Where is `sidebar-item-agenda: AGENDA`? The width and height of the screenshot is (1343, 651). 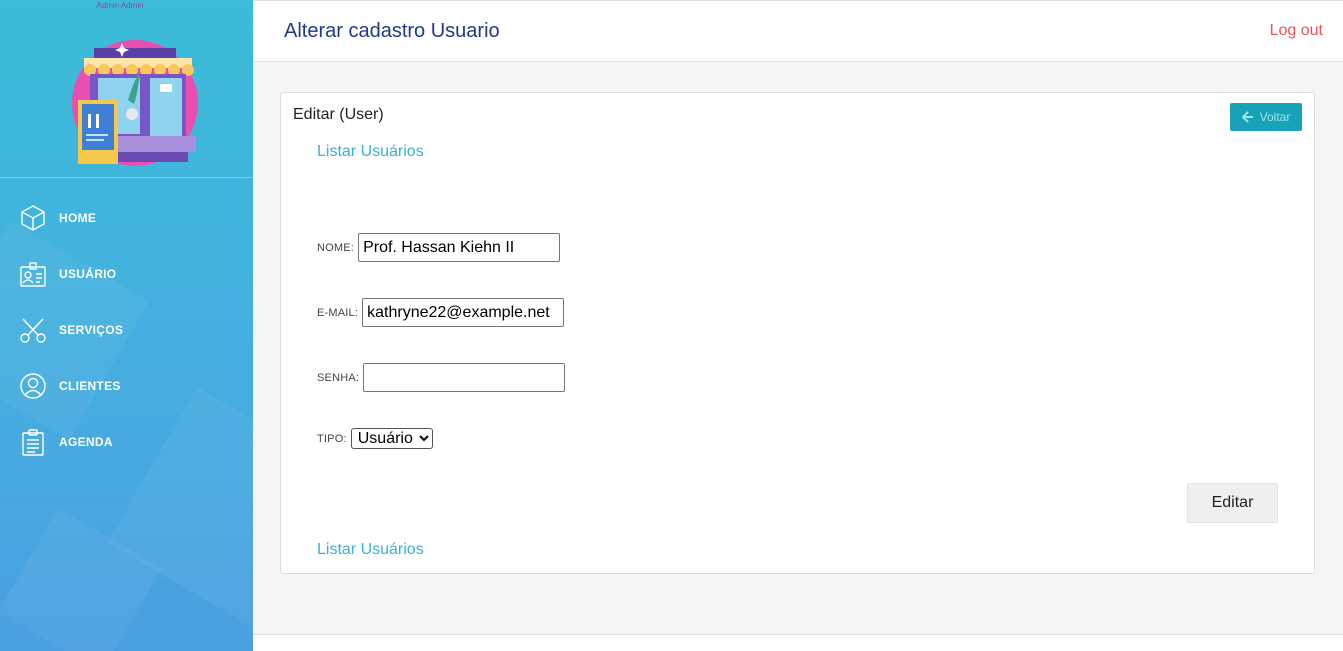
sidebar-item-agenda: AGENDA is located at coordinates (126, 442).